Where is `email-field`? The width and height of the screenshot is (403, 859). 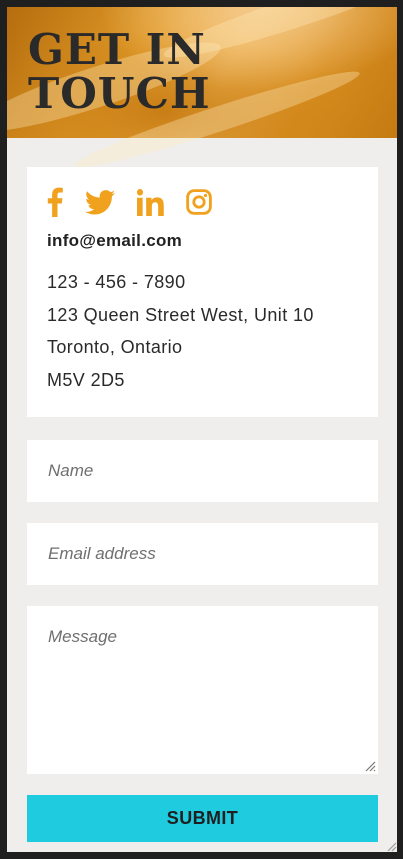 email-field is located at coordinates (202, 554).